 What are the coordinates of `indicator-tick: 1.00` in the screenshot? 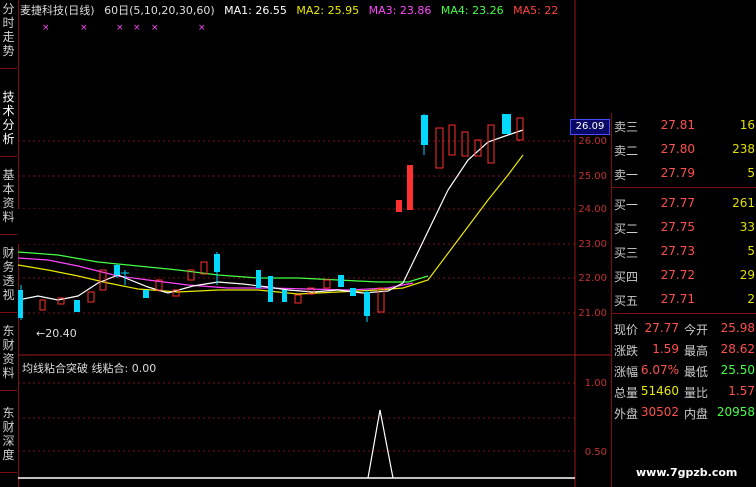 It's located at (595, 383).